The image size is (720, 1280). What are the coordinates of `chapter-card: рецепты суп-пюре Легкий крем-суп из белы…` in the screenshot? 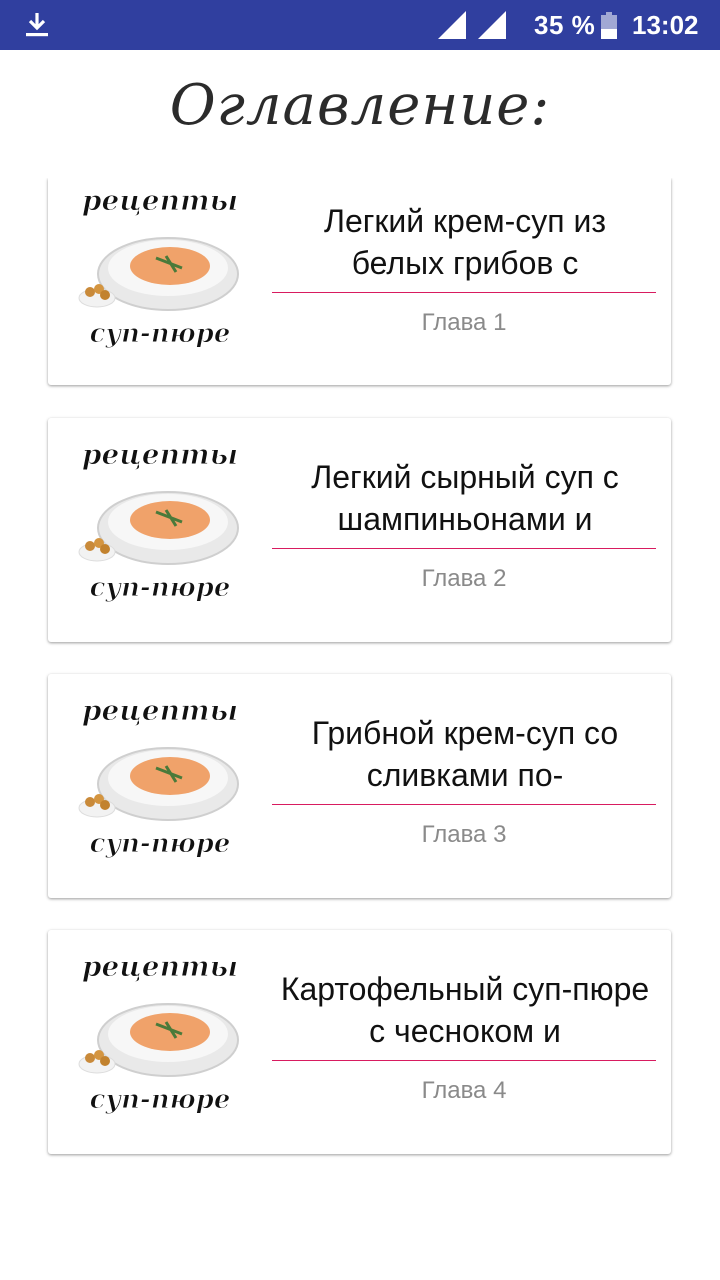 It's located at (359, 281).